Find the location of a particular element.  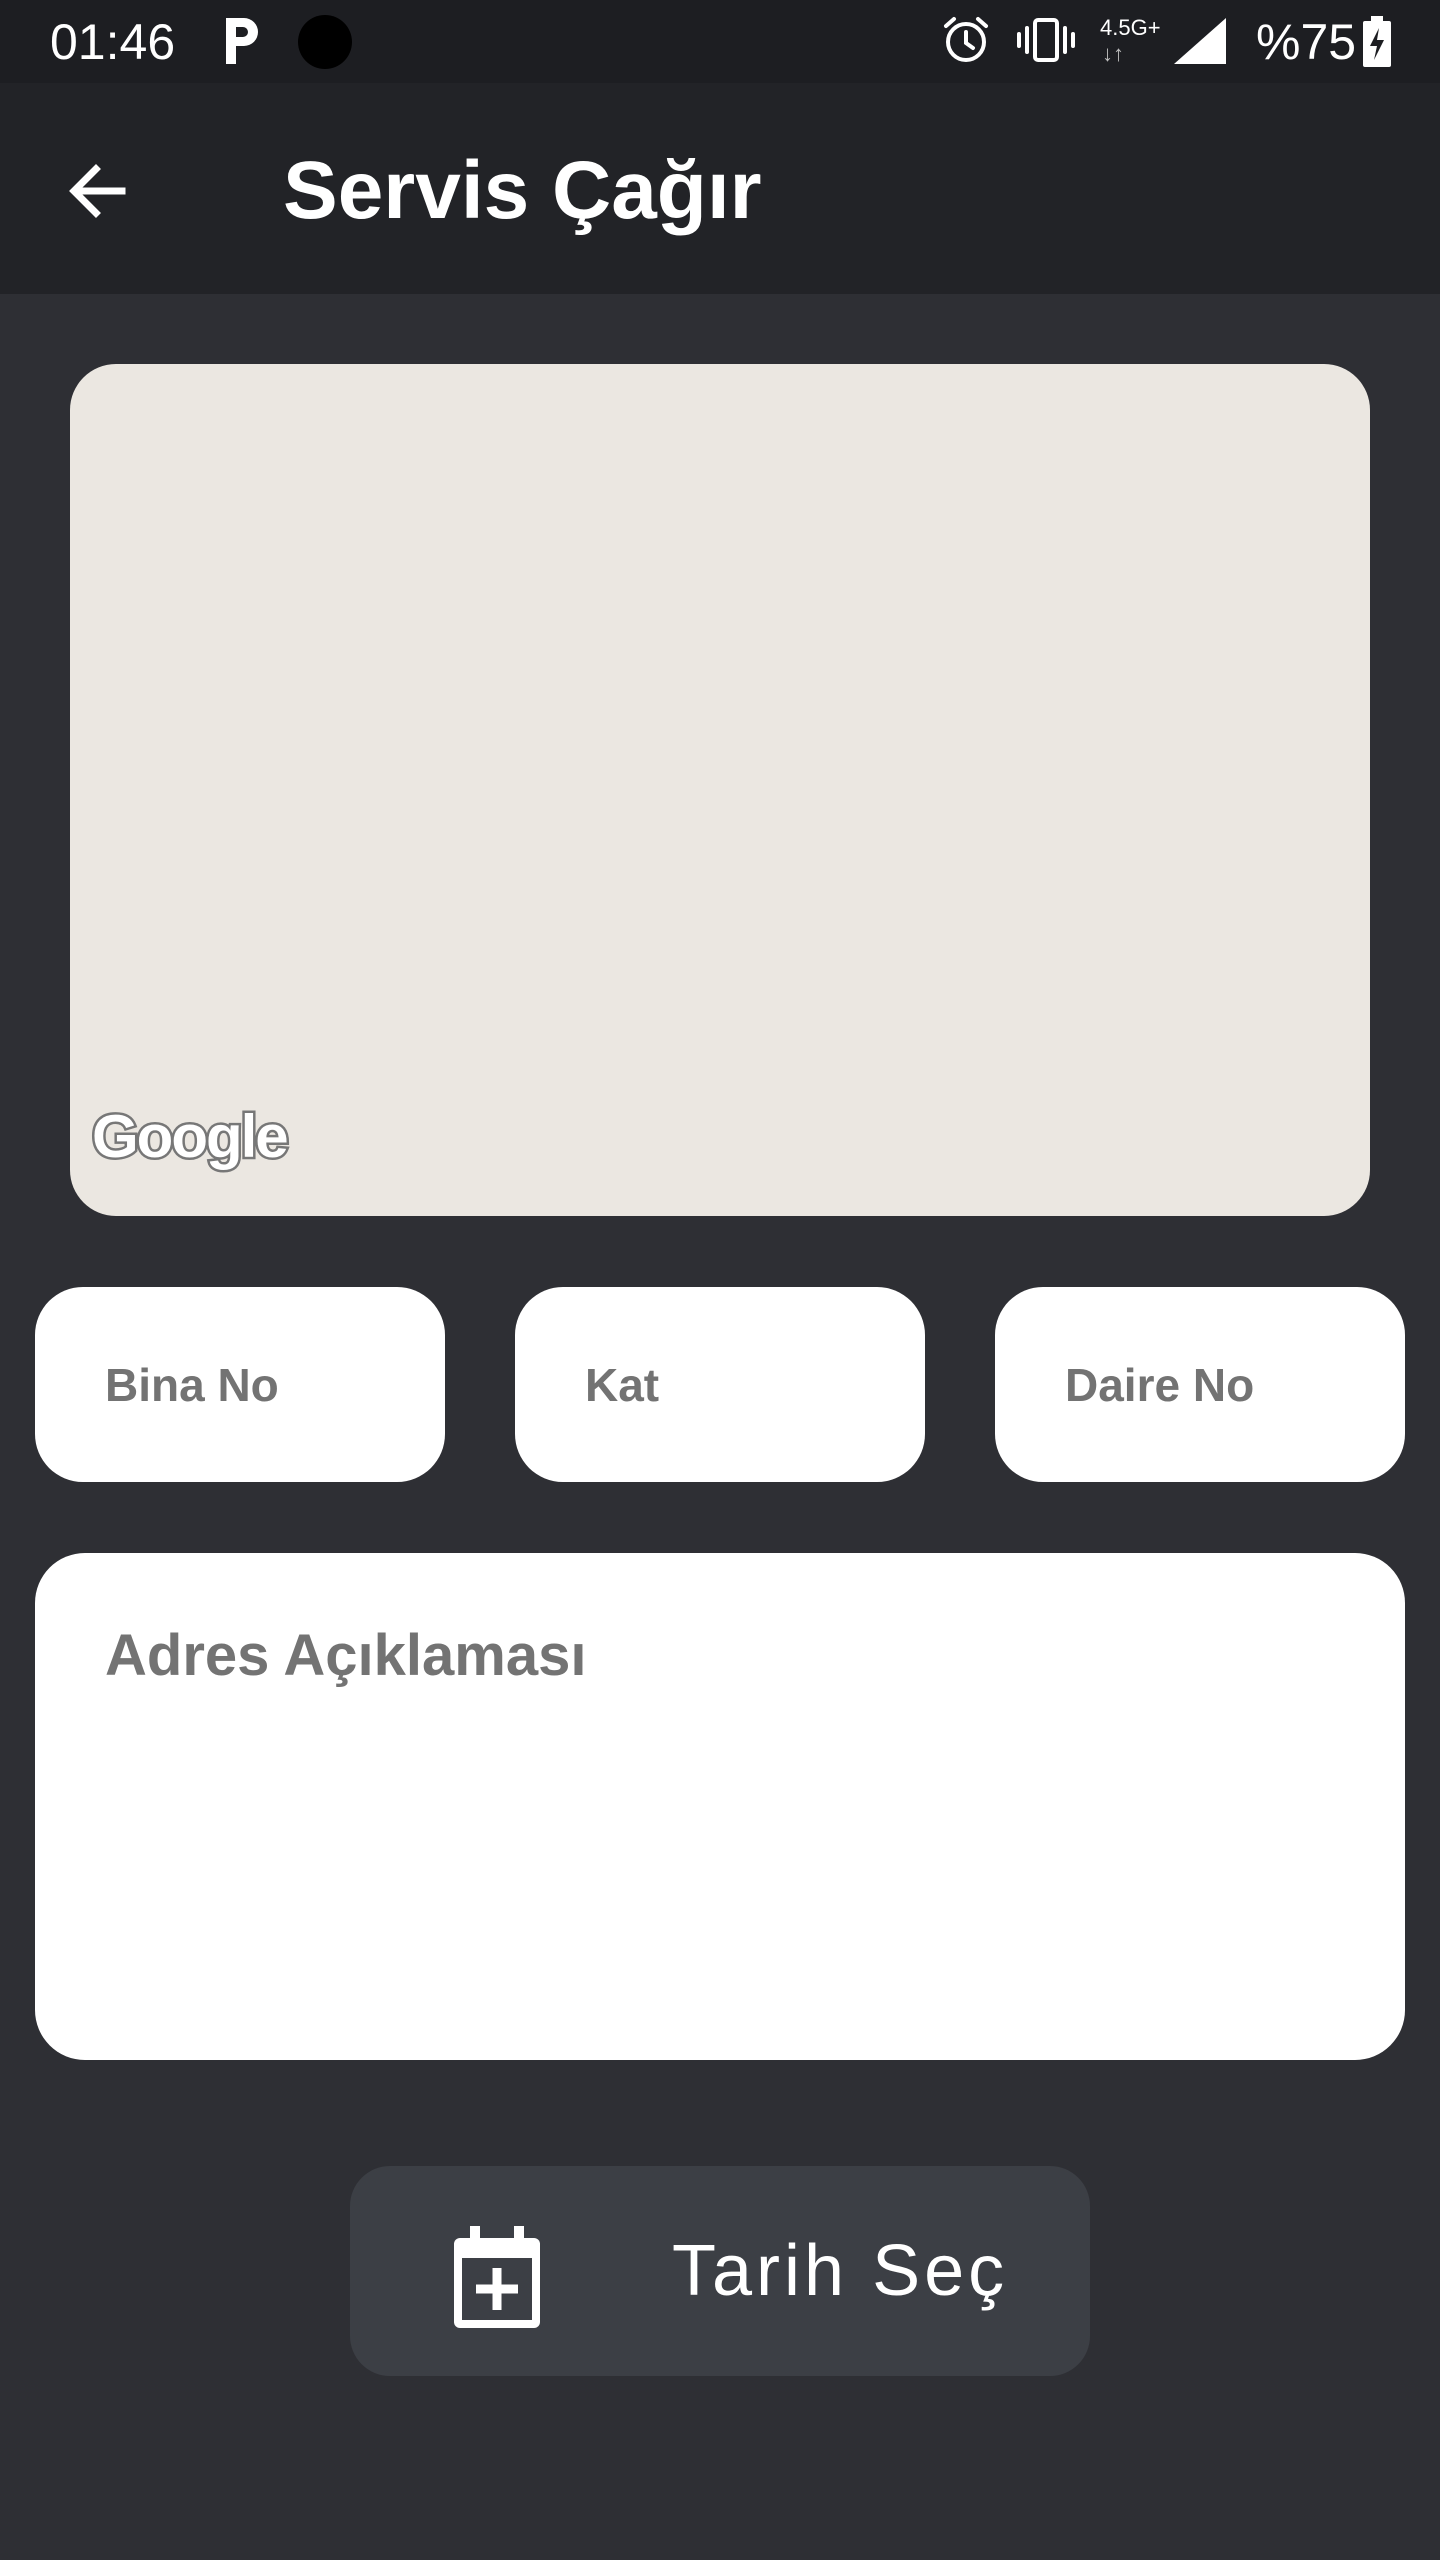

status-time: 01:46 is located at coordinates (113, 42).